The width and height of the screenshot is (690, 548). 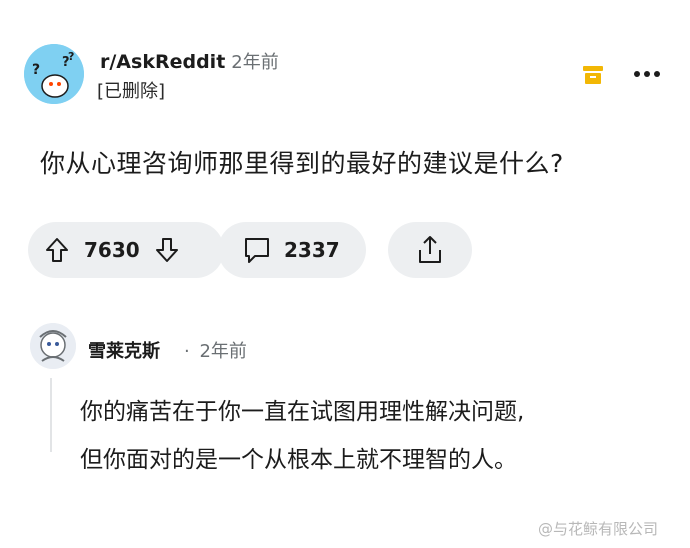 What do you see at coordinates (57, 250) in the screenshot?
I see `upvote-icon` at bounding box center [57, 250].